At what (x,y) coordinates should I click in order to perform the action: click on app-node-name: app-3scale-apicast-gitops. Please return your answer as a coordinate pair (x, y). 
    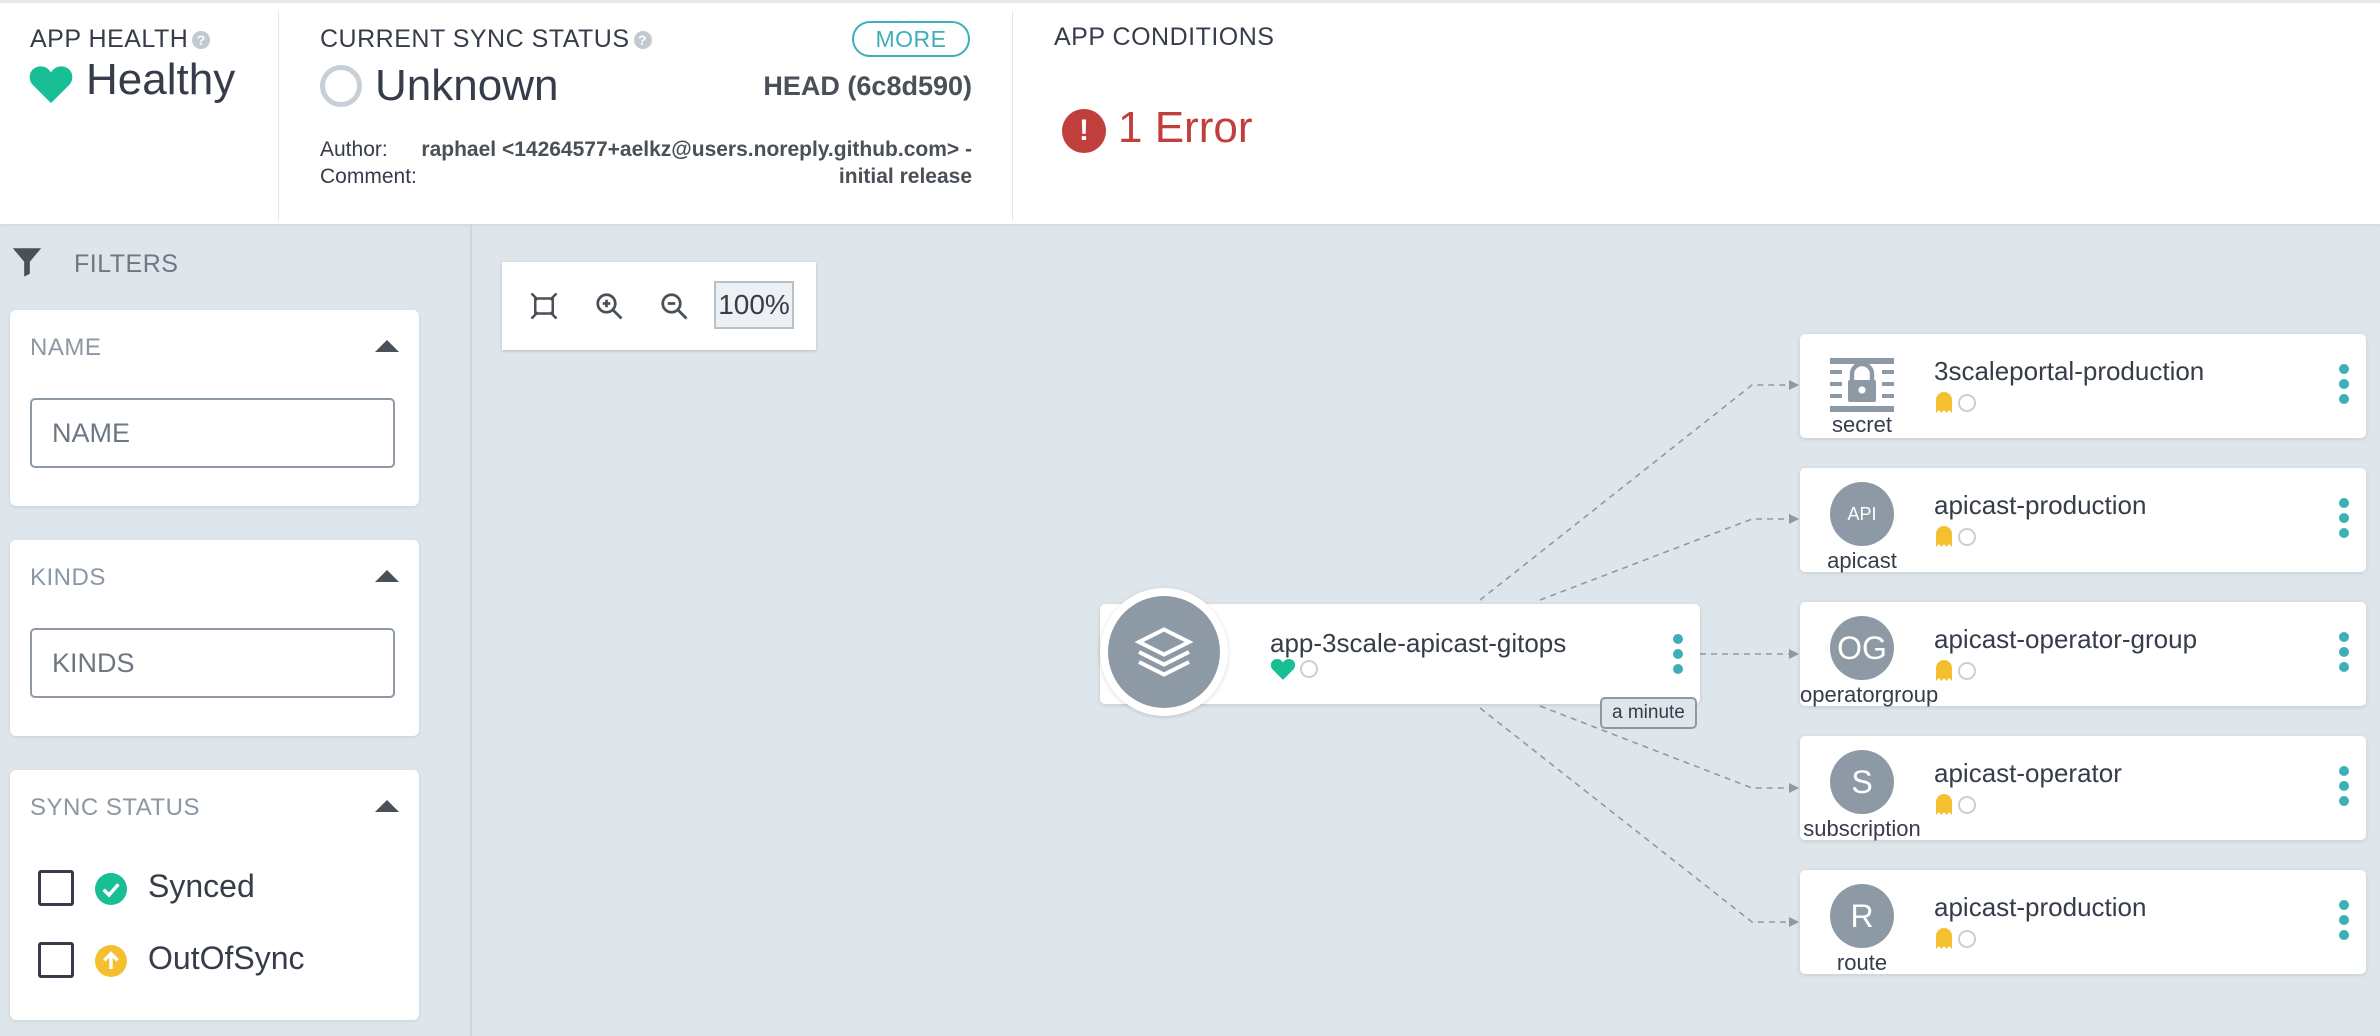
    Looking at the image, I should click on (1418, 643).